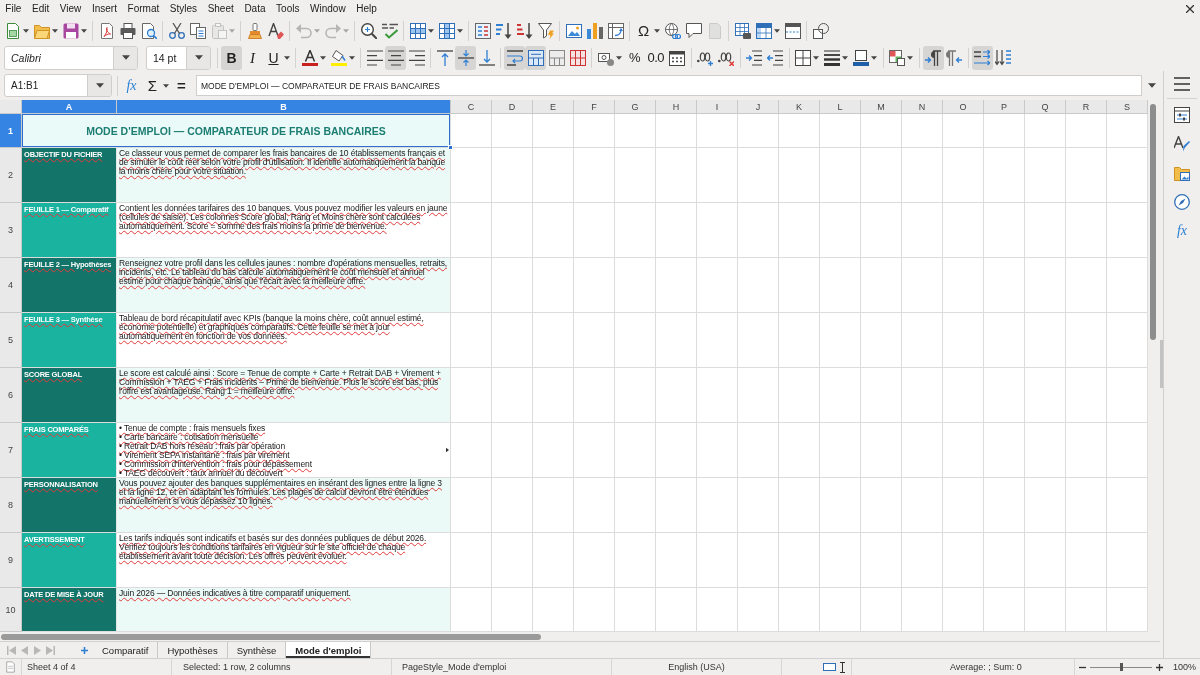 The width and height of the screenshot is (1200, 675). Describe the element at coordinates (1159, 667) in the screenshot. I see `zoom-in-button` at that location.